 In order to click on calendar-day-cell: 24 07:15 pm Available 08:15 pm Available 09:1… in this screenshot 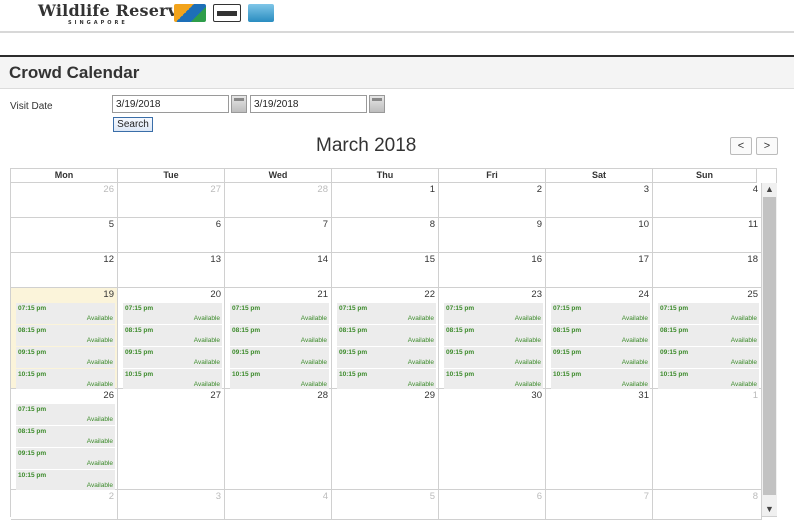, I will do `click(599, 339)`.